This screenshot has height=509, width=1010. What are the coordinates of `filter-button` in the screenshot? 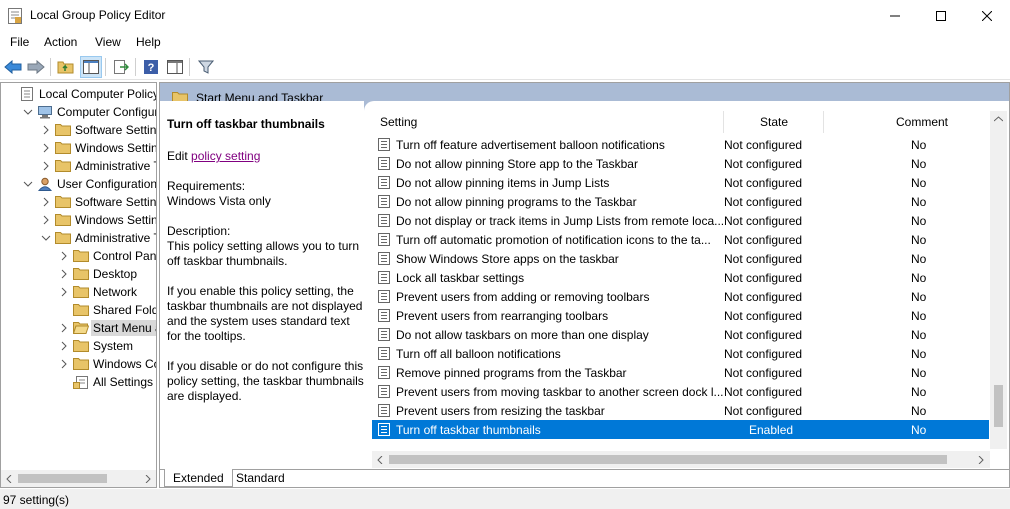 It's located at (206, 67).